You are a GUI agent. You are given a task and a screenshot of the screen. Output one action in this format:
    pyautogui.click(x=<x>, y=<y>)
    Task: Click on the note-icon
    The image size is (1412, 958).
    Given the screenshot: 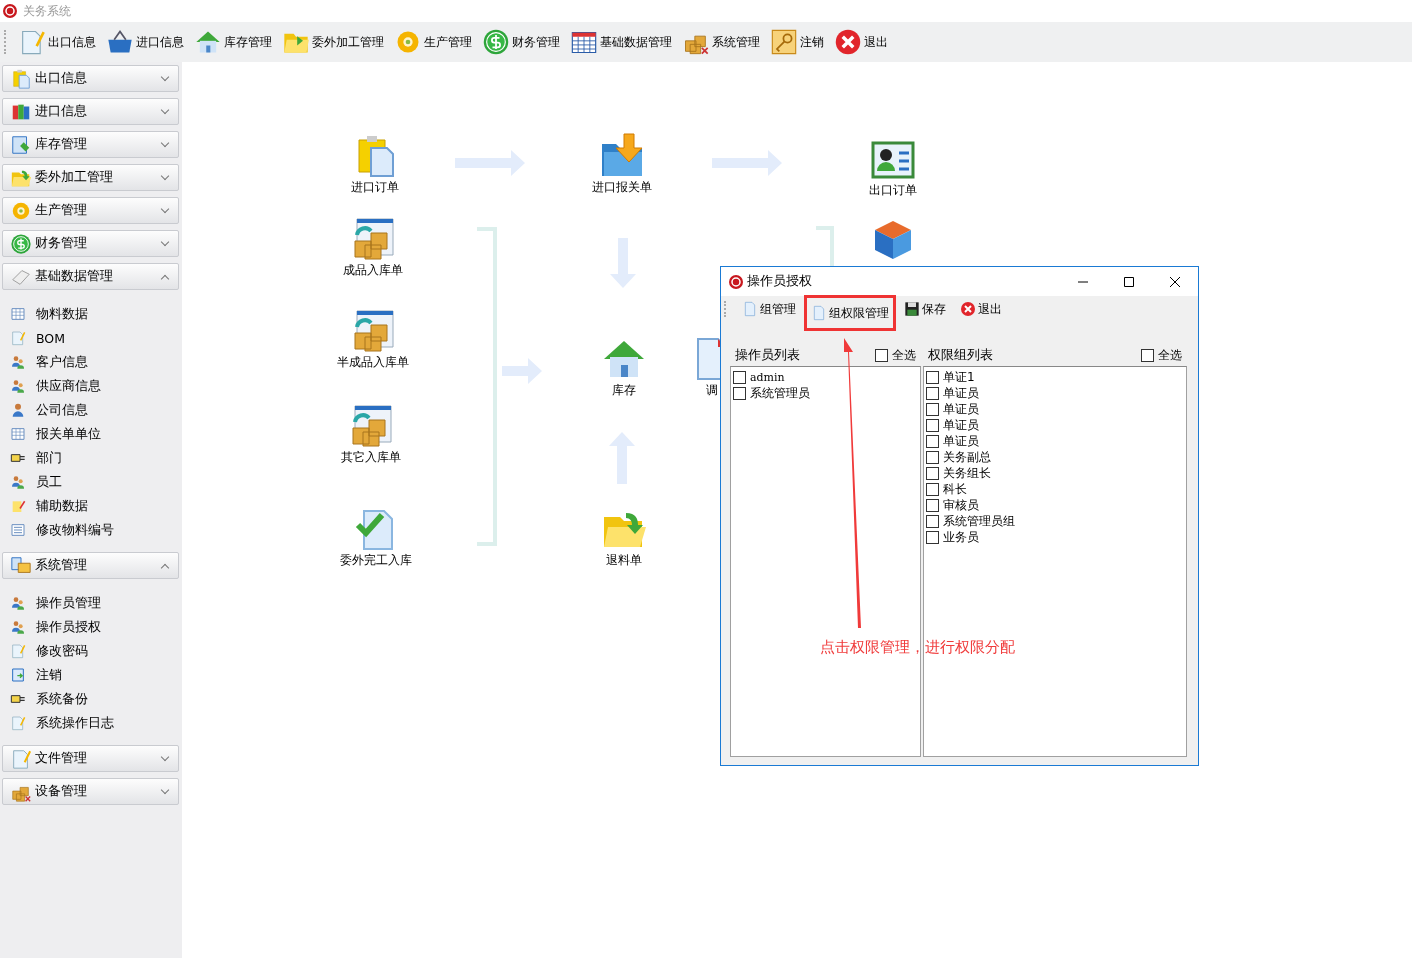 What is the action you would take?
    pyautogui.click(x=18, y=506)
    